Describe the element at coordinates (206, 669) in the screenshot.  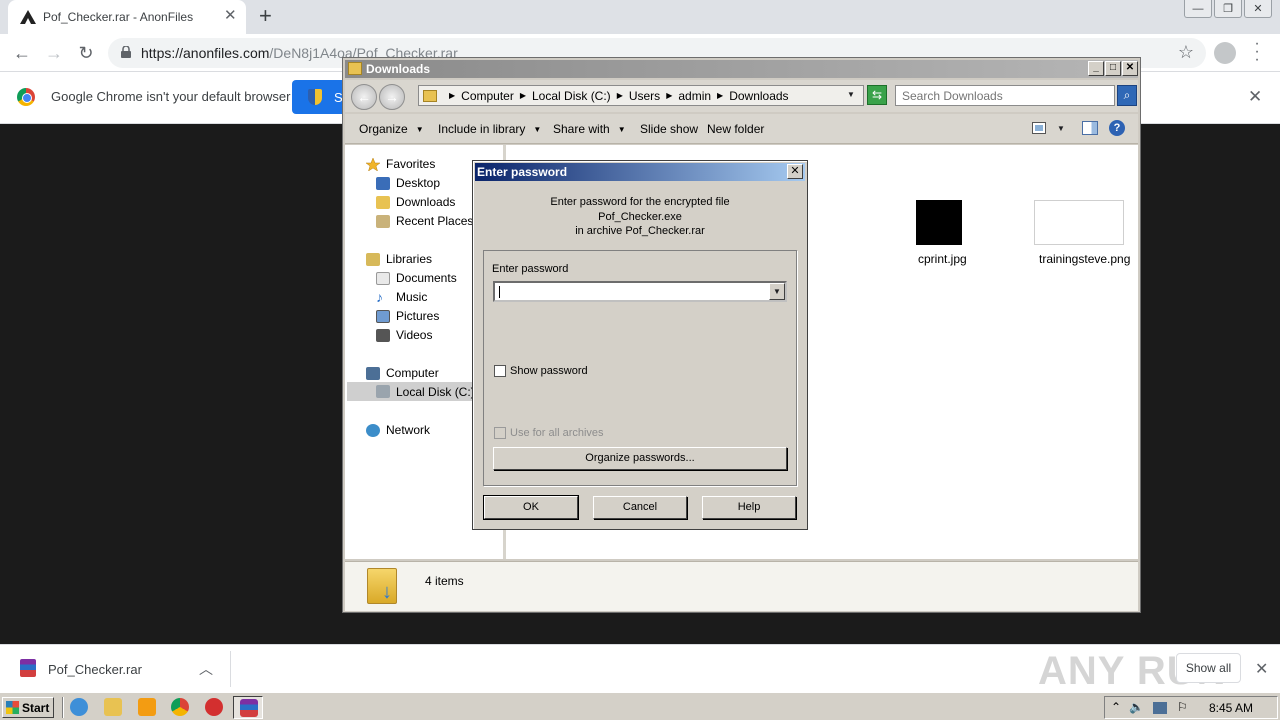
I see `chevron-up-icon: ︿` at that location.